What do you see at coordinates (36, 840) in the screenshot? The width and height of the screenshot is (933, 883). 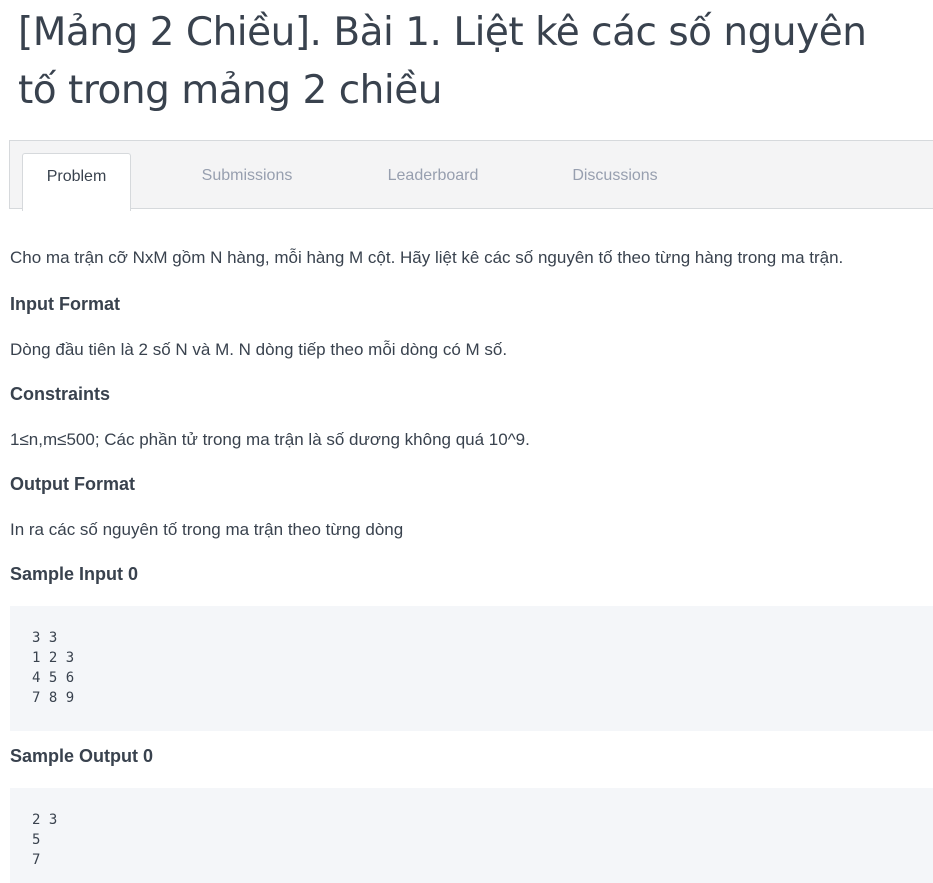 I see `sample-output-line: 5` at bounding box center [36, 840].